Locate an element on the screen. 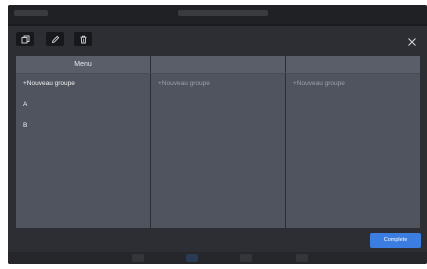 This screenshot has height=269, width=427. edit-button is located at coordinates (55, 39).